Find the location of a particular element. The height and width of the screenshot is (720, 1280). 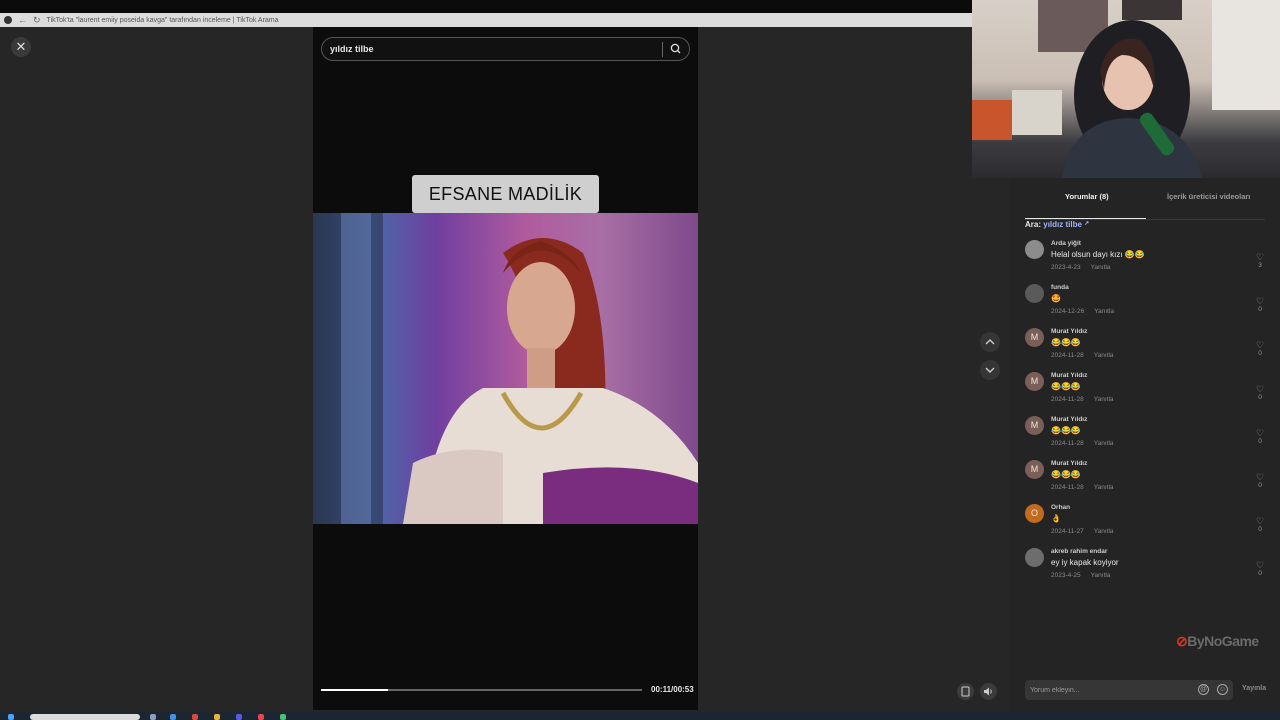

comment-item: M Murat Yıldız 😂😂😂 2024-11-28 Yanıtla ♡ 0 is located at coordinates (1145, 482).